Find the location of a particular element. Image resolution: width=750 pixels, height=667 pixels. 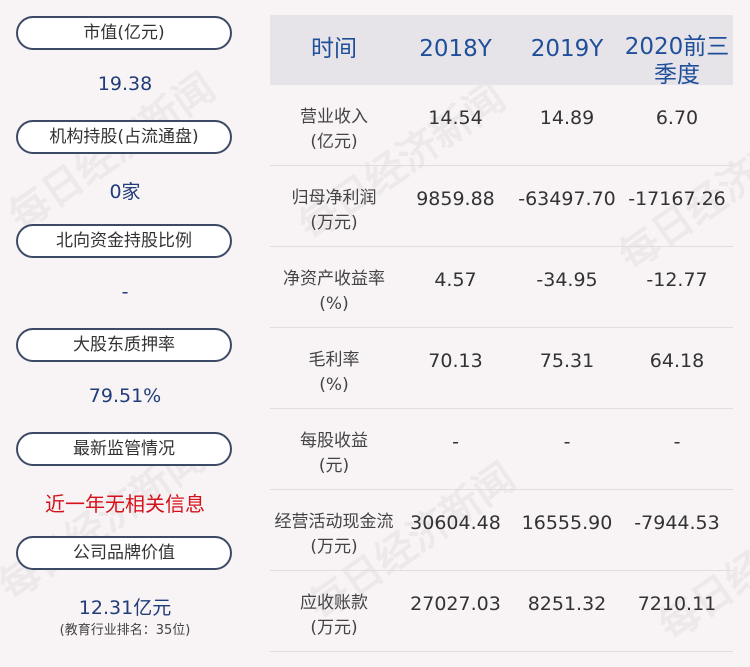

table-row: 毛利率 (%) 70.13 75.31 64.18 is located at coordinates (501, 368).